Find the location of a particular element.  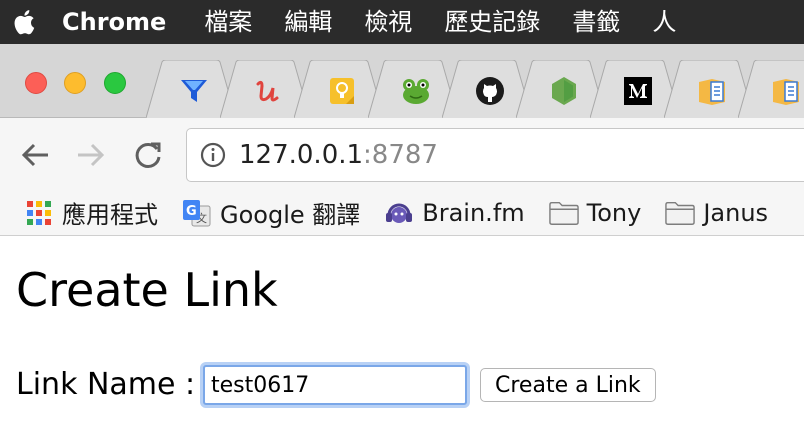

bookmark-google-translate: 文G Google 翻譯 is located at coordinates (259, 213).